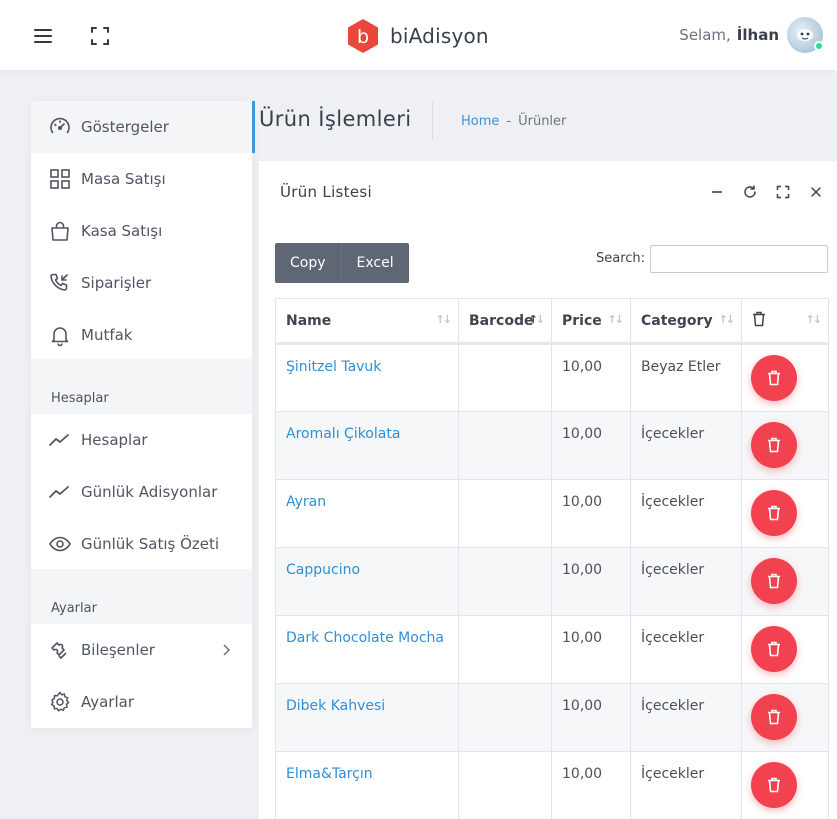  What do you see at coordinates (60, 337) in the screenshot?
I see `bell-icon` at bounding box center [60, 337].